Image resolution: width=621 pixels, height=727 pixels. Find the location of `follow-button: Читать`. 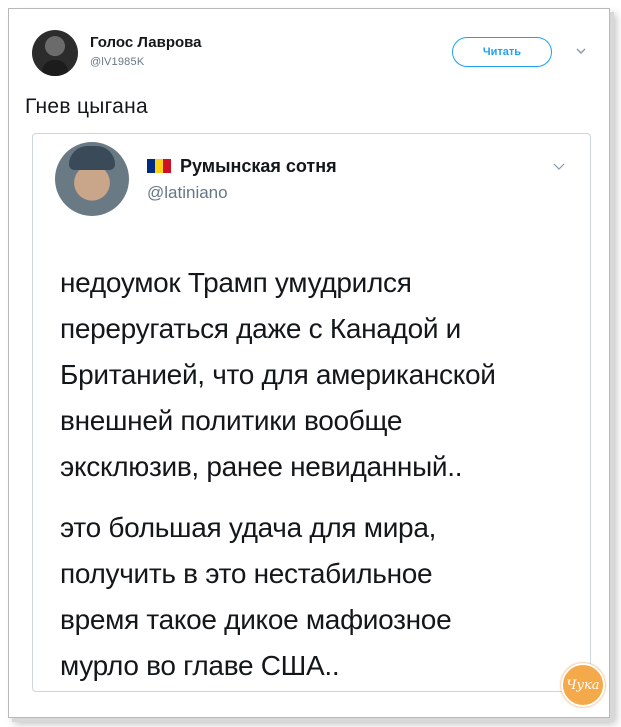

follow-button: Читать is located at coordinates (502, 52).